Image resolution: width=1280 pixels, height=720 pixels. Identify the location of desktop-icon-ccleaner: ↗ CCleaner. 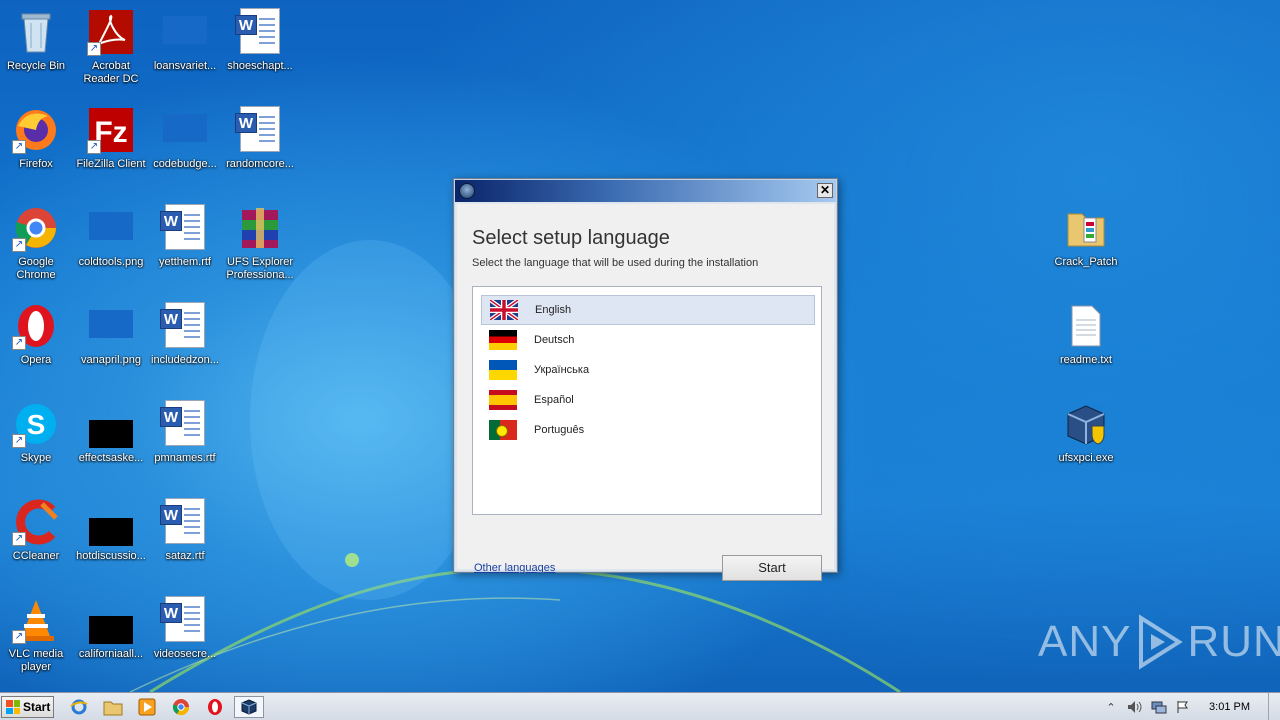
(37, 538).